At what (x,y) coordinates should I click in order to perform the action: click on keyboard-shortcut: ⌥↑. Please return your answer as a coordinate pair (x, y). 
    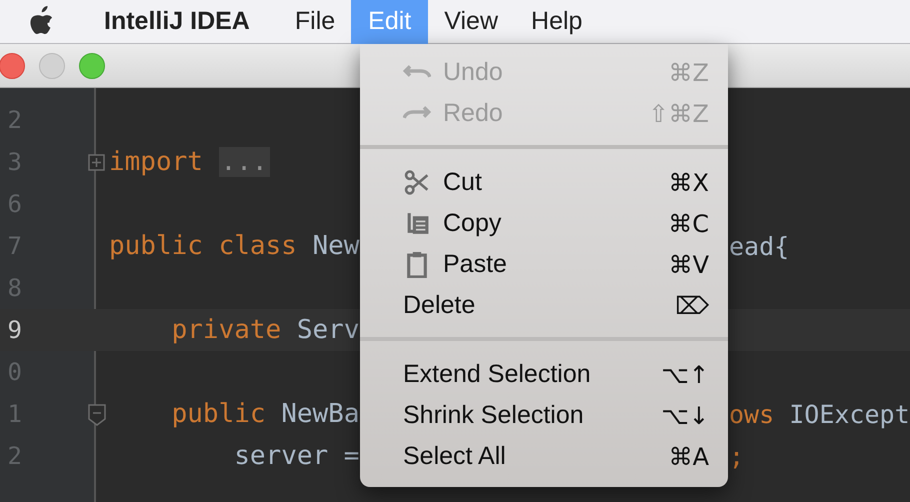
    Looking at the image, I should click on (685, 374).